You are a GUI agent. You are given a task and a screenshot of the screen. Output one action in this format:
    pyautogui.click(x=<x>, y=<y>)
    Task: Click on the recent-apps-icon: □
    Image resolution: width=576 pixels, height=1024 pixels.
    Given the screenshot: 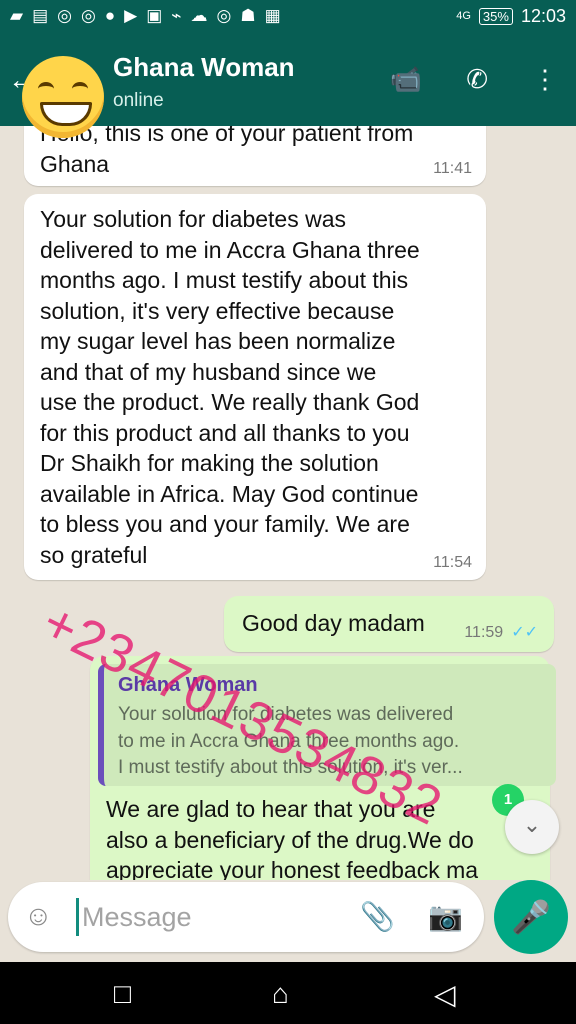 What is the action you would take?
    pyautogui.click(x=122, y=994)
    